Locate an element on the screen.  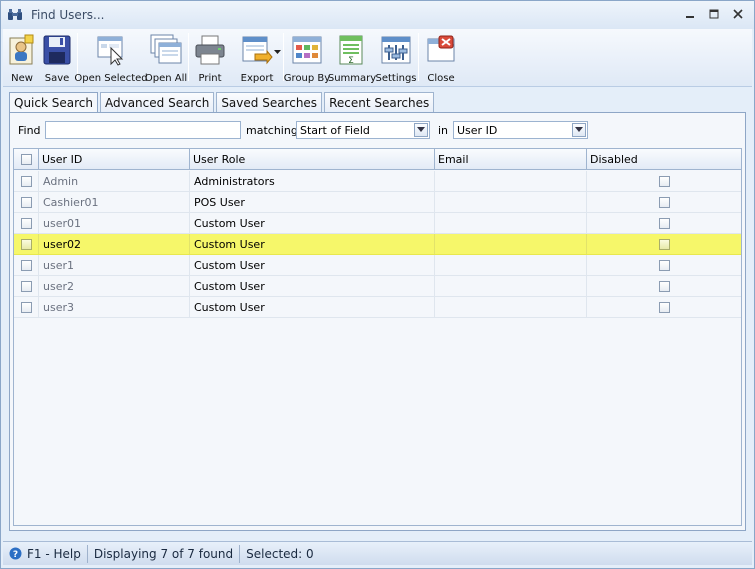
settings-button: Settings is located at coordinates (396, 57).